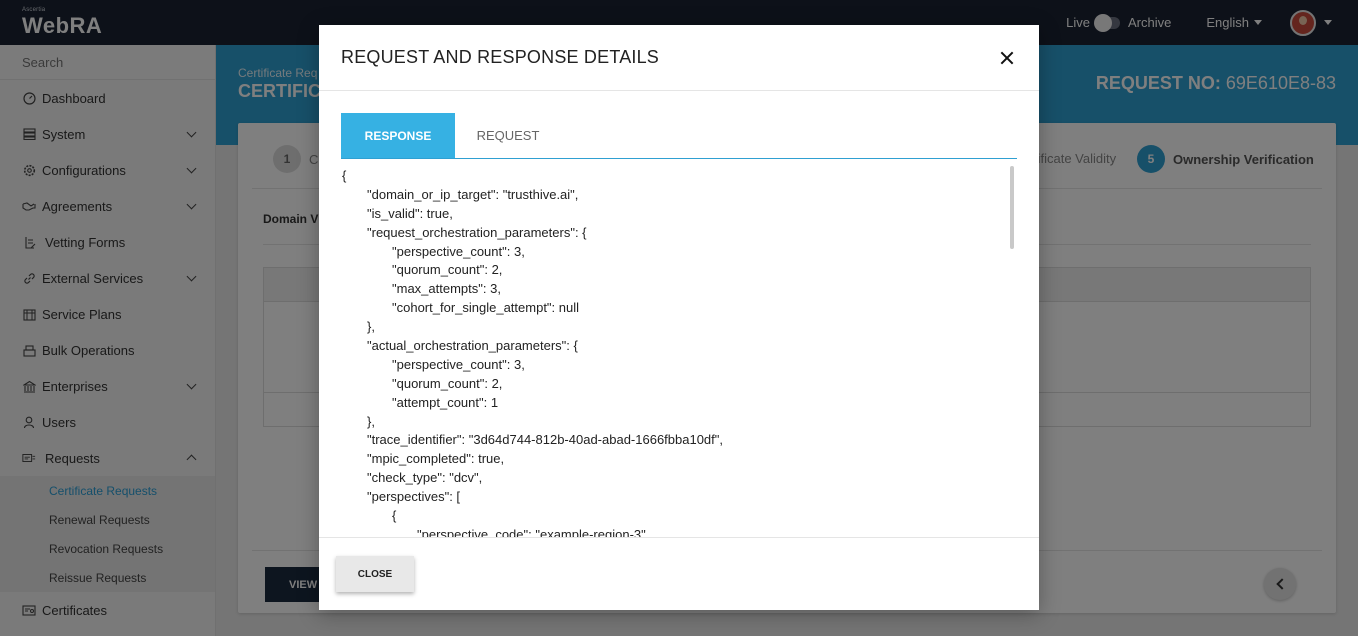 The width and height of the screenshot is (1358, 636). I want to click on json-line: "mpic_completed": true,, so click(436, 459).